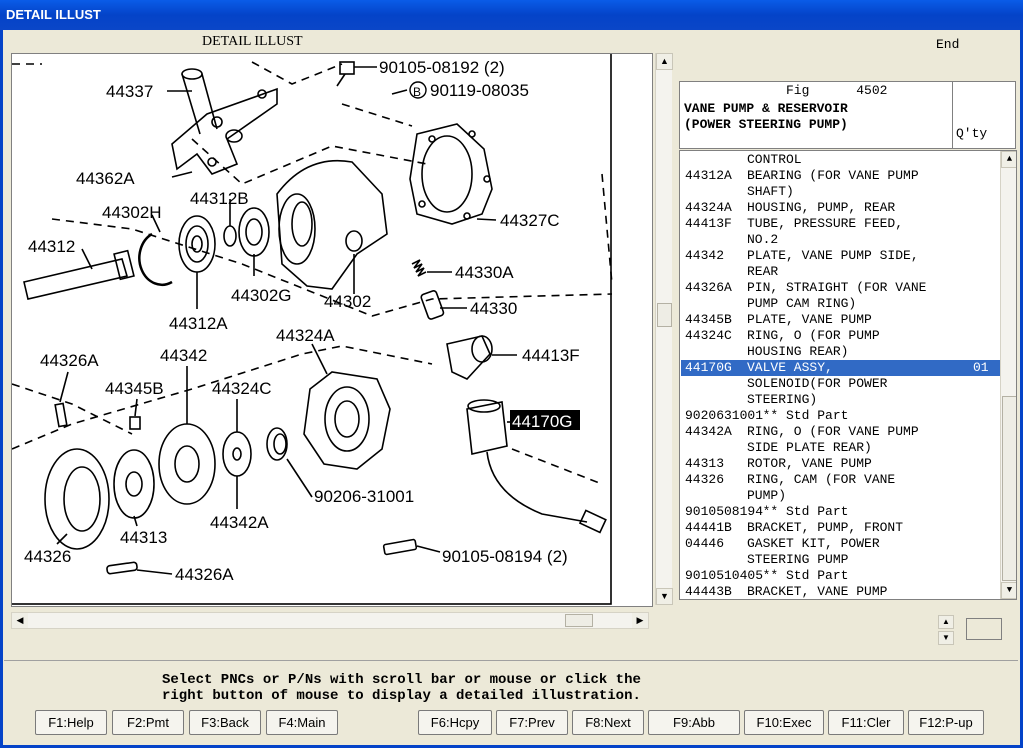 The width and height of the screenshot is (1023, 748). What do you see at coordinates (809, 463) in the screenshot?
I see `part-description: ROTOR, VANE PUMP` at bounding box center [809, 463].